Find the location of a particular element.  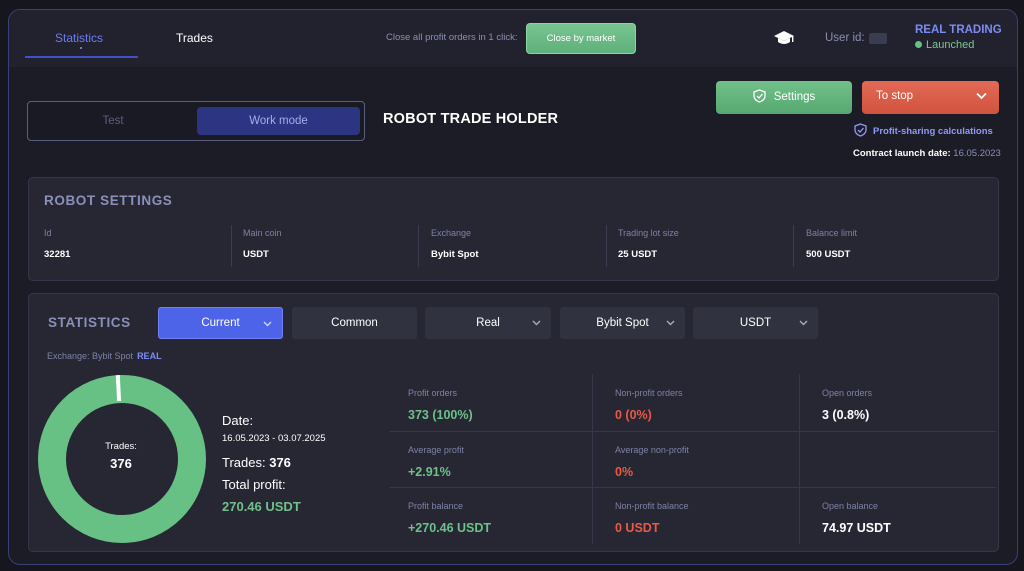

tab-active-underline is located at coordinates (81, 57).